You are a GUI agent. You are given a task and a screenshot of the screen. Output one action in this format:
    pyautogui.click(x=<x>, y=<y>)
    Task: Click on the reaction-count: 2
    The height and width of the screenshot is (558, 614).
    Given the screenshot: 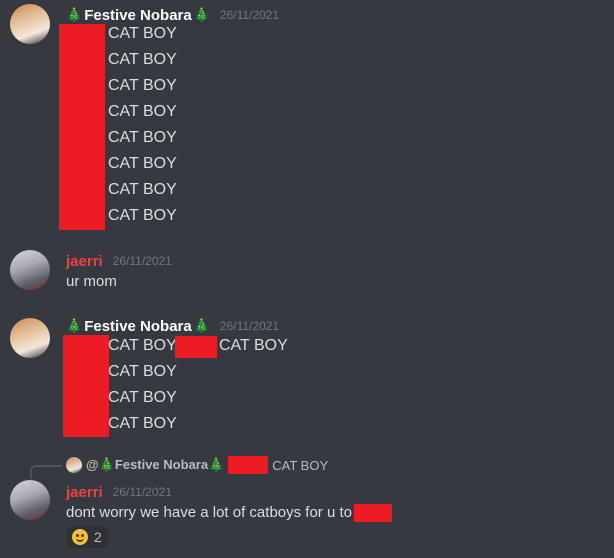 What is the action you would take?
    pyautogui.click(x=98, y=537)
    